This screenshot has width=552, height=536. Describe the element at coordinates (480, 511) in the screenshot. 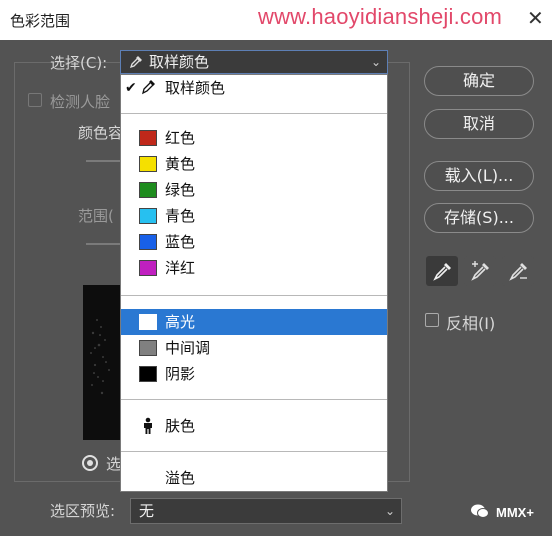

I see `wechat-icon` at that location.